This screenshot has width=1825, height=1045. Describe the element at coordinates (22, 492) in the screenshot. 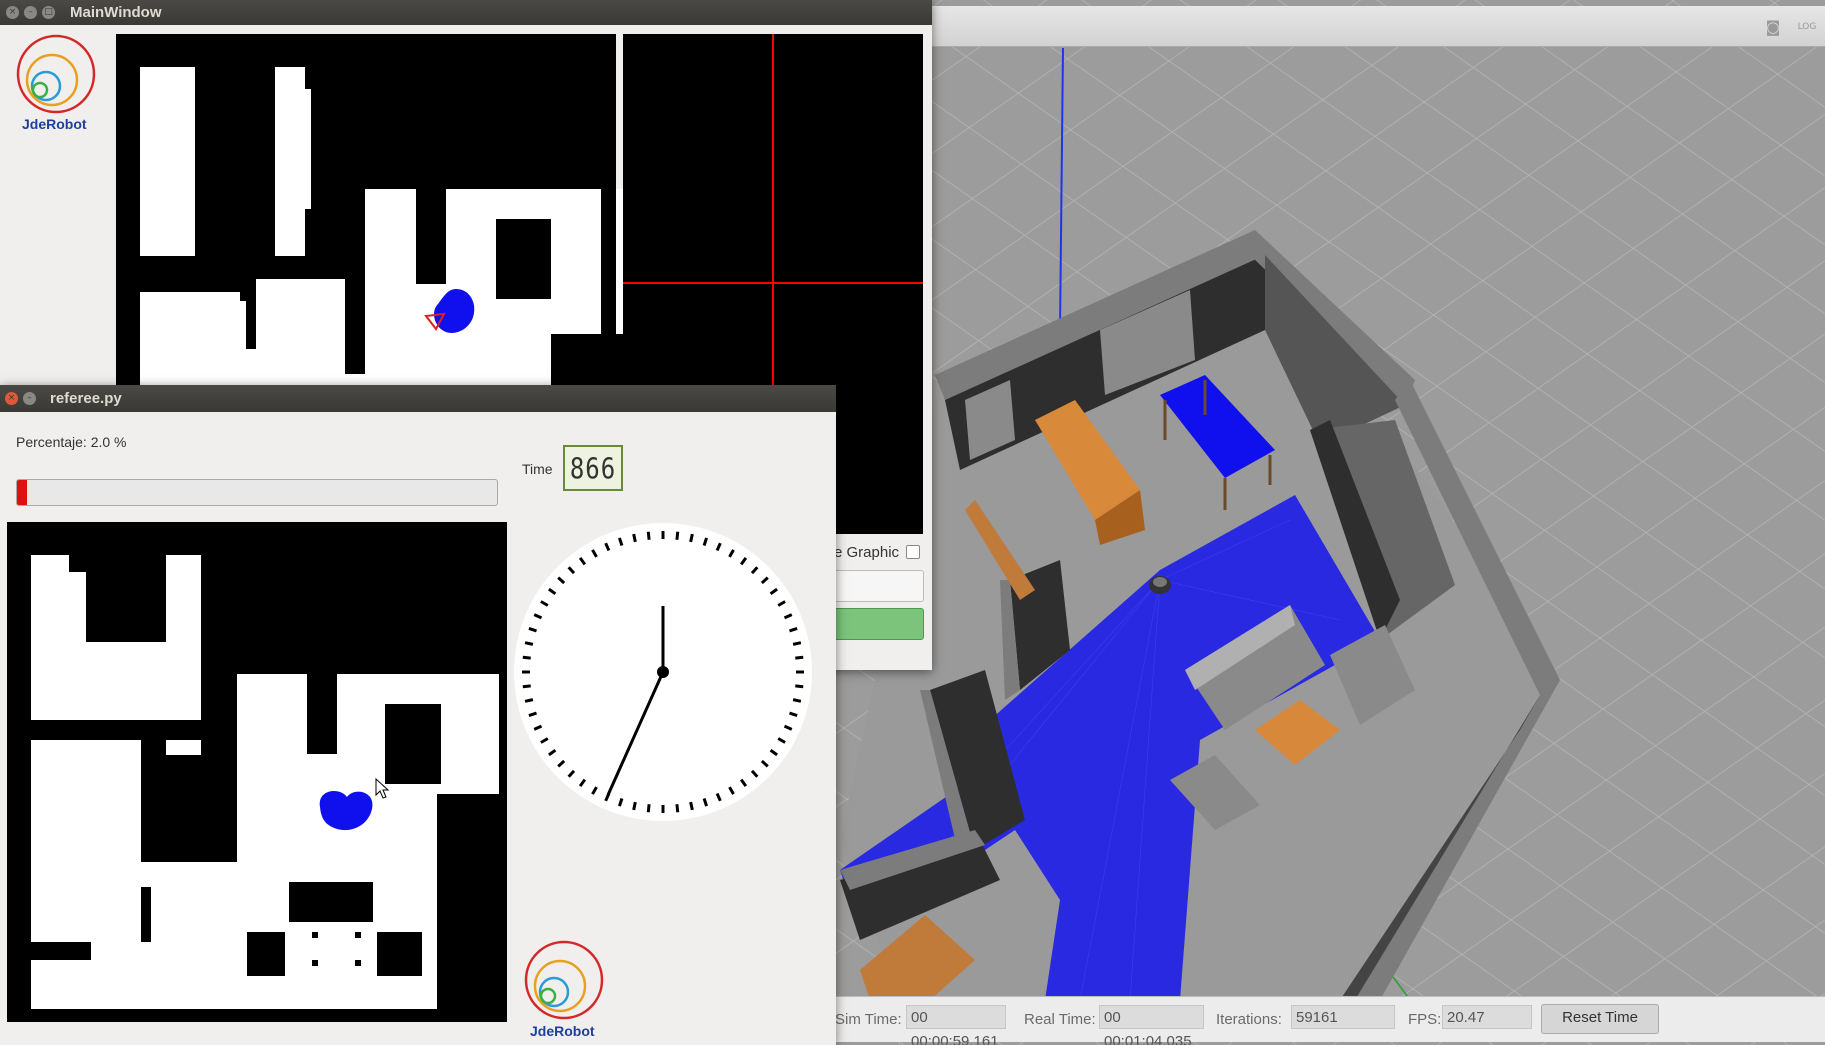

I see `coverage-progress-fill` at that location.